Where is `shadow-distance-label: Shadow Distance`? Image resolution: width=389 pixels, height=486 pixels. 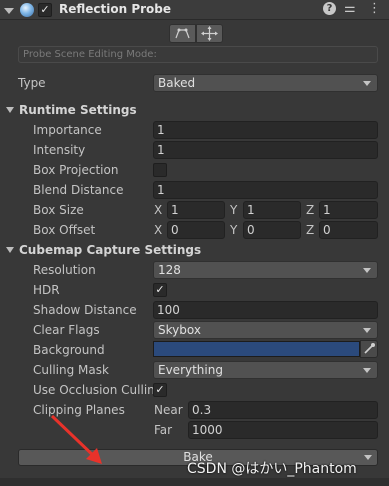 shadow-distance-label: Shadow Distance is located at coordinates (85, 310).